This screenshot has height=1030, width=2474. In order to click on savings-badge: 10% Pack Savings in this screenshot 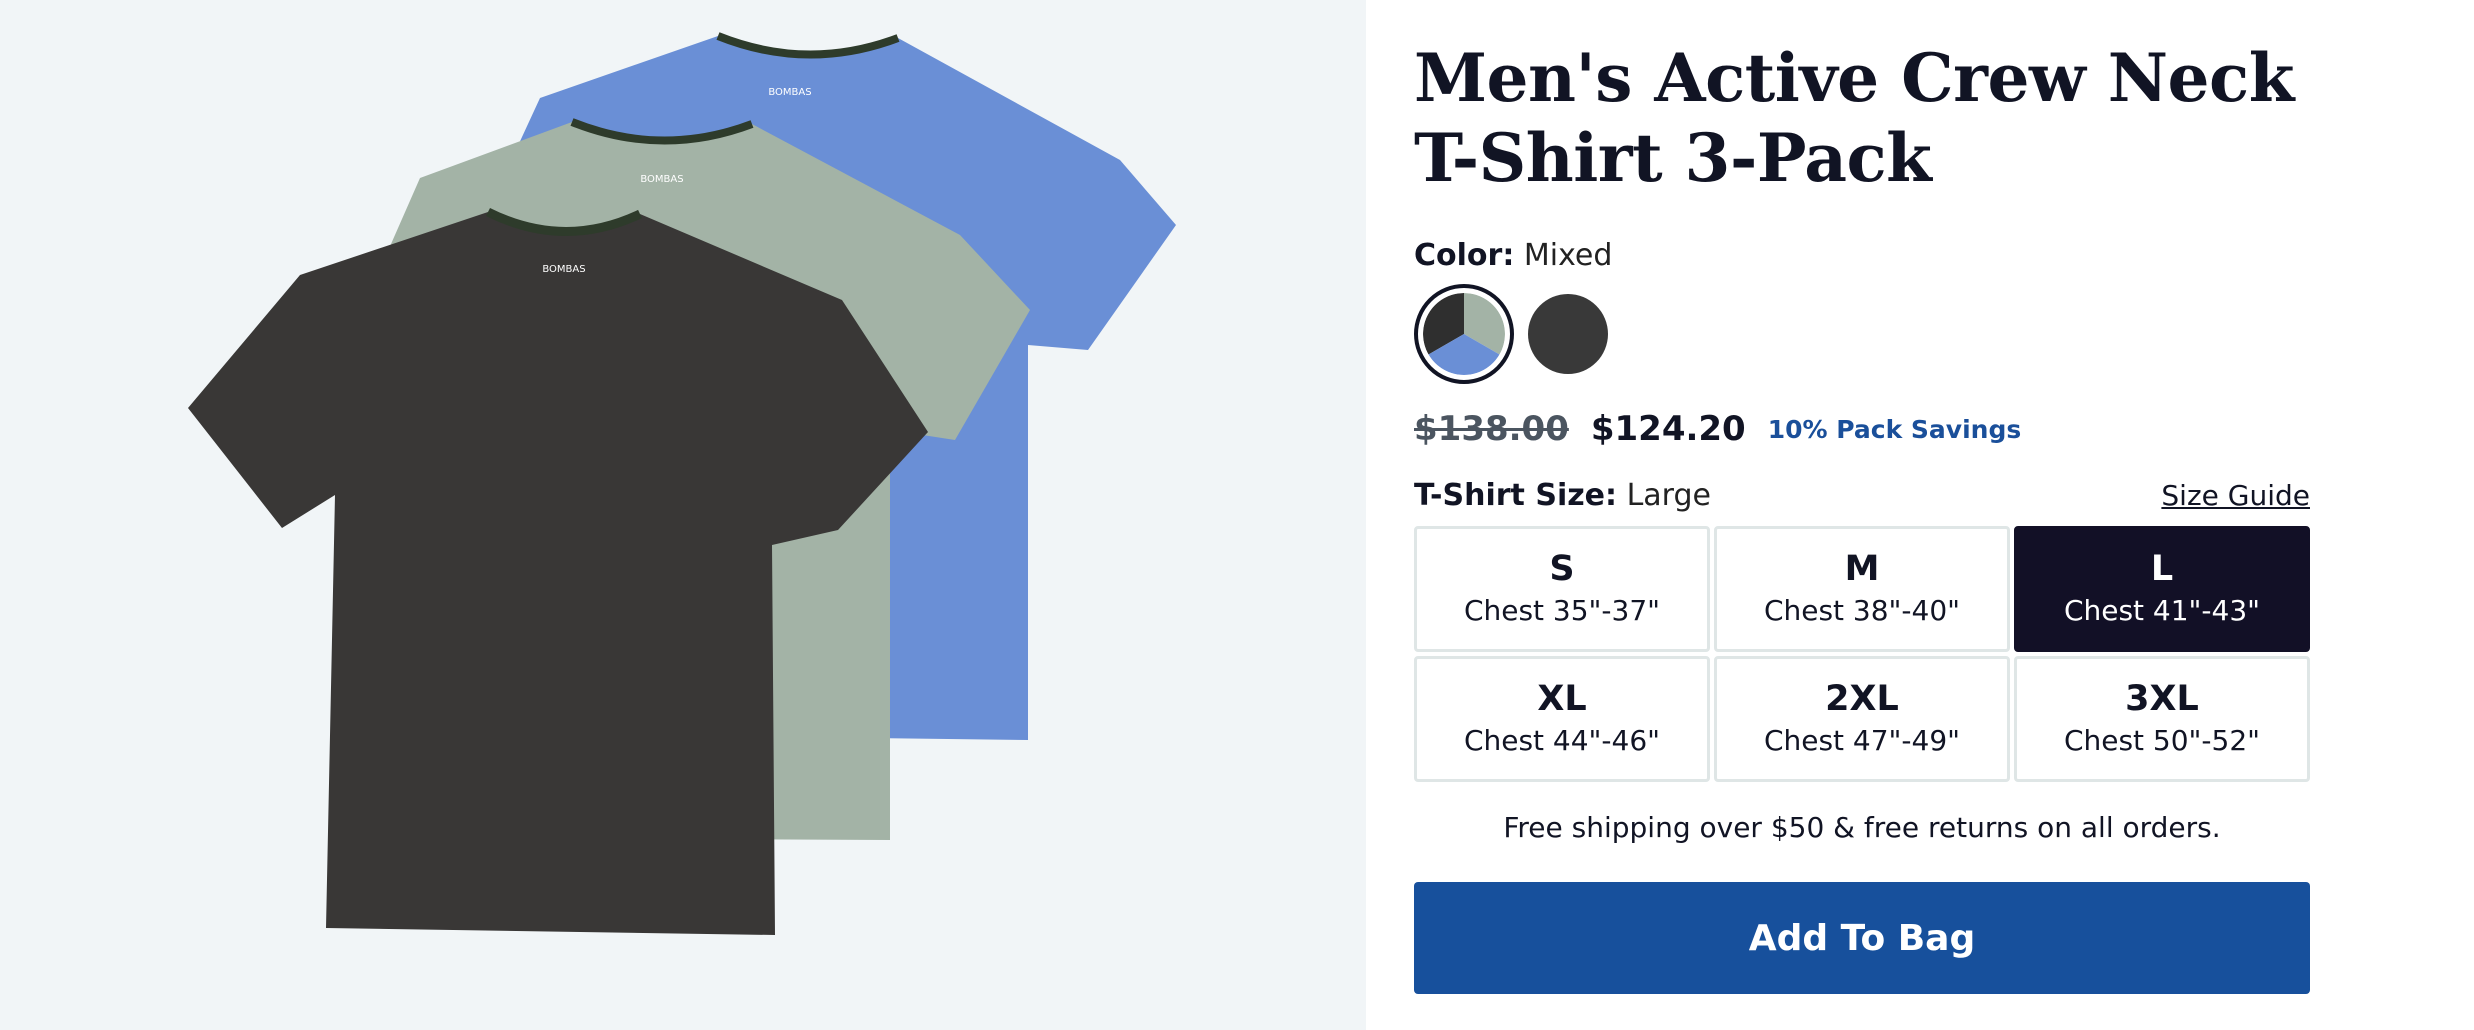, I will do `click(1894, 429)`.